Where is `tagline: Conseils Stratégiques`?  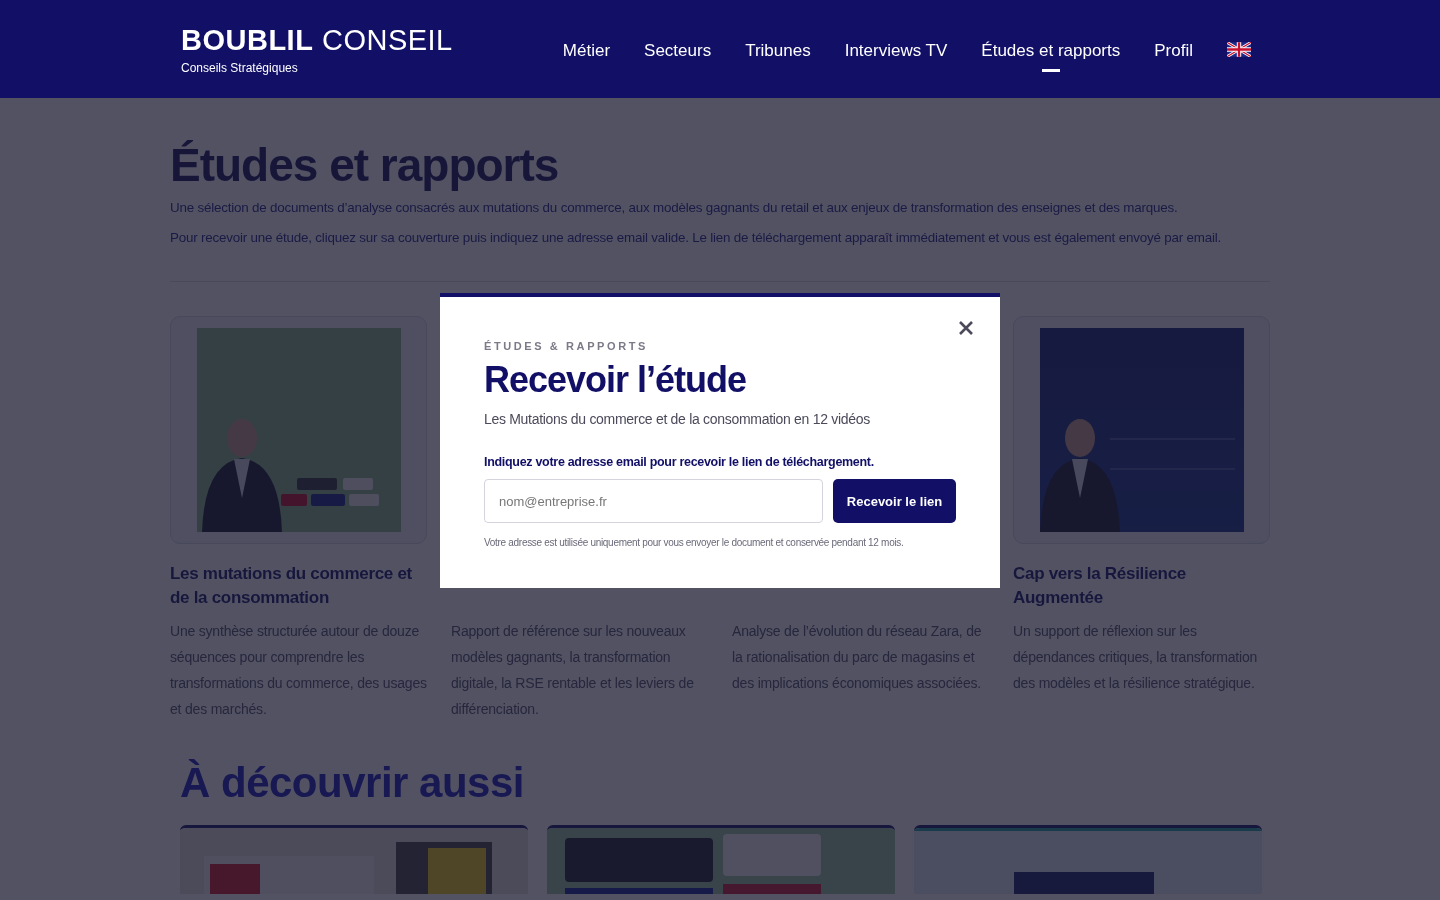
tagline: Conseils Stratégiques is located at coordinates (240, 67).